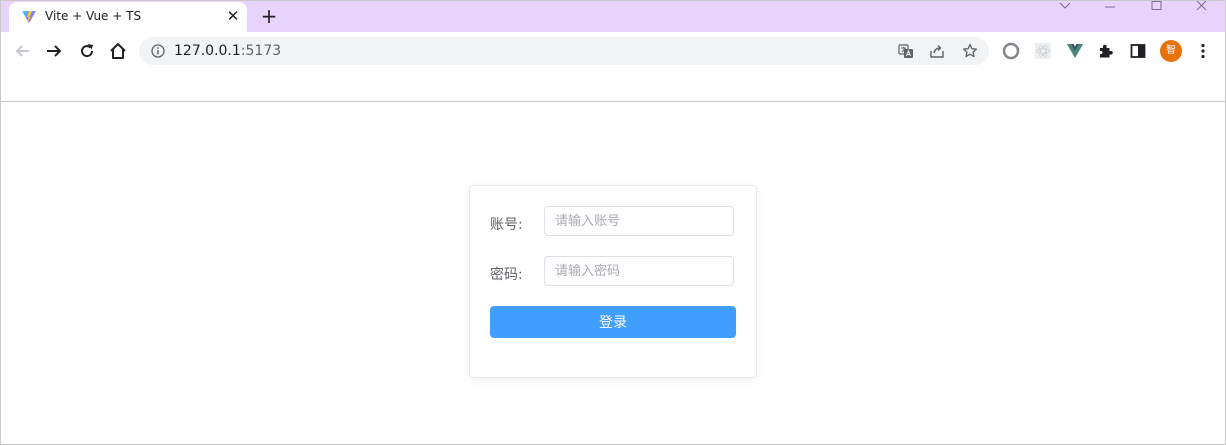 This screenshot has height=445, width=1226. I want to click on close-tab-icon: ✕, so click(233, 16).